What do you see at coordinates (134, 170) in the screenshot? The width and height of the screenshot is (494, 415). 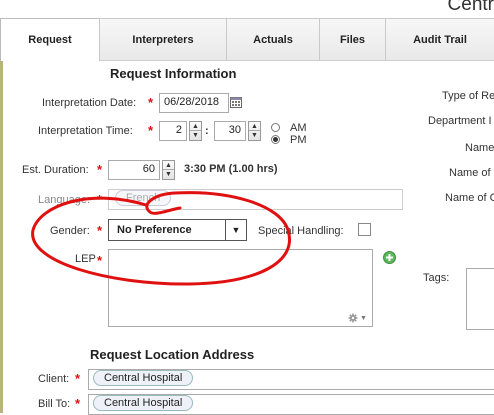 I see `est-duration-input: 60` at bounding box center [134, 170].